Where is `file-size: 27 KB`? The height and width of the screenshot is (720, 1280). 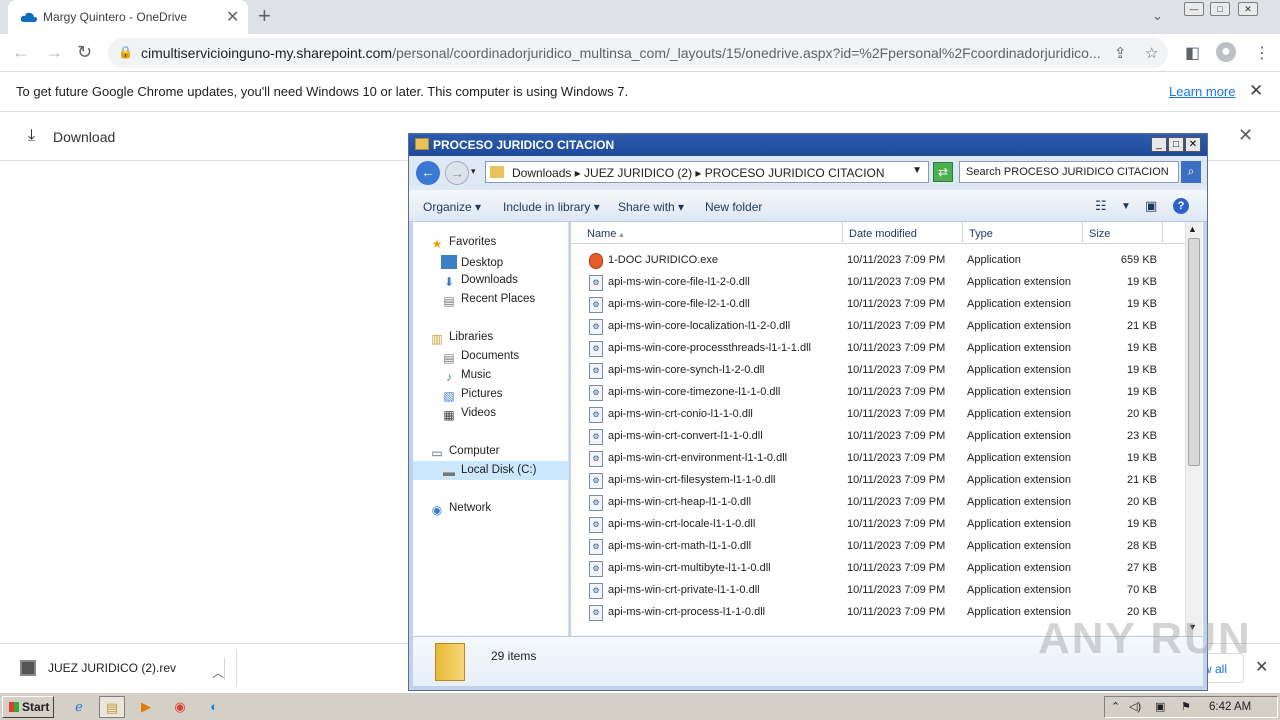
file-size: 27 KB is located at coordinates (1142, 568).